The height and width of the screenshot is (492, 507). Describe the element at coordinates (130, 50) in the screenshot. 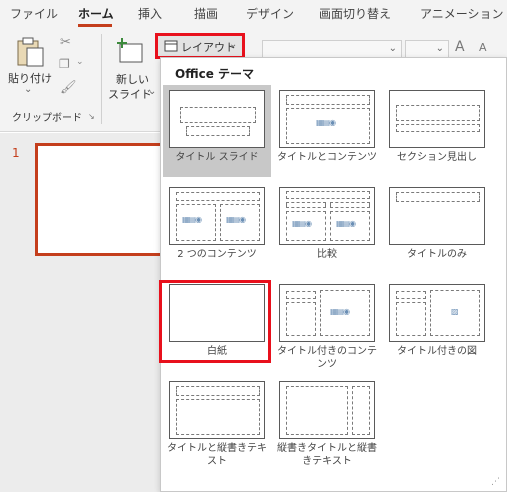

I see `new-slide-icon` at that location.